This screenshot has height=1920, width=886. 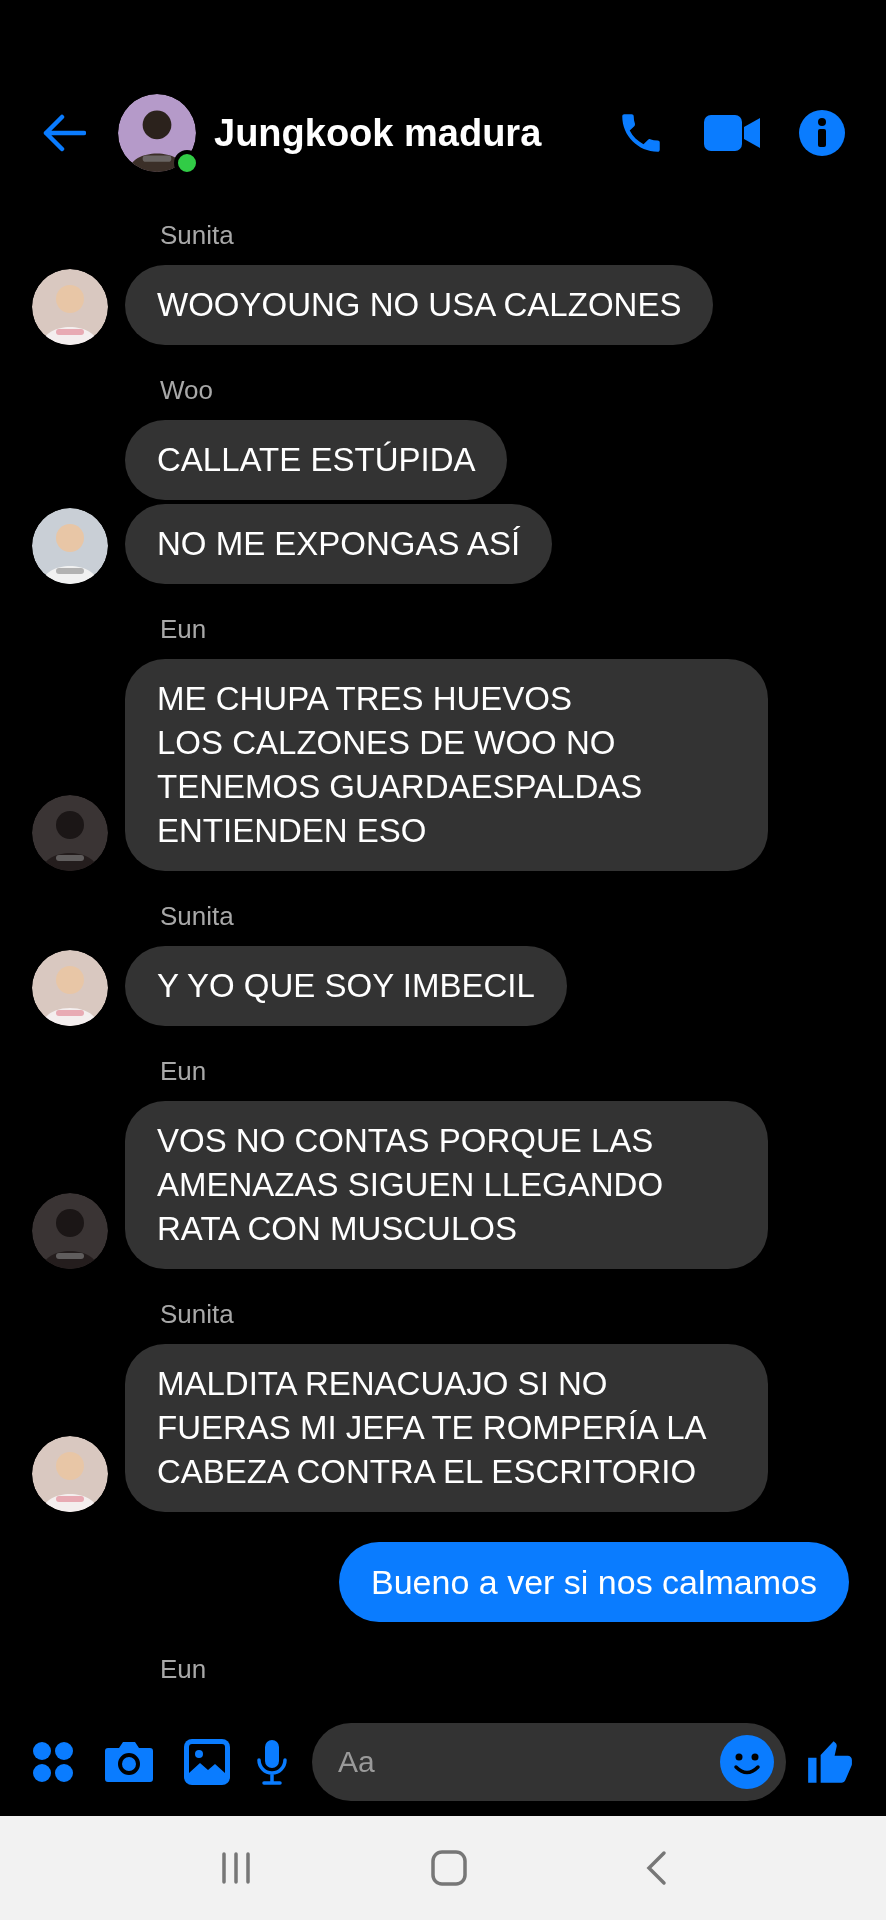 I want to click on message-bubble: NO ME EXPONGAS ASÍ, so click(x=339, y=544).